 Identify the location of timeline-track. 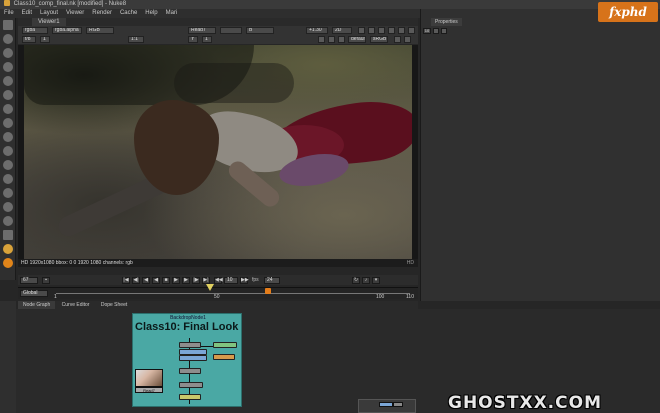
(233, 293).